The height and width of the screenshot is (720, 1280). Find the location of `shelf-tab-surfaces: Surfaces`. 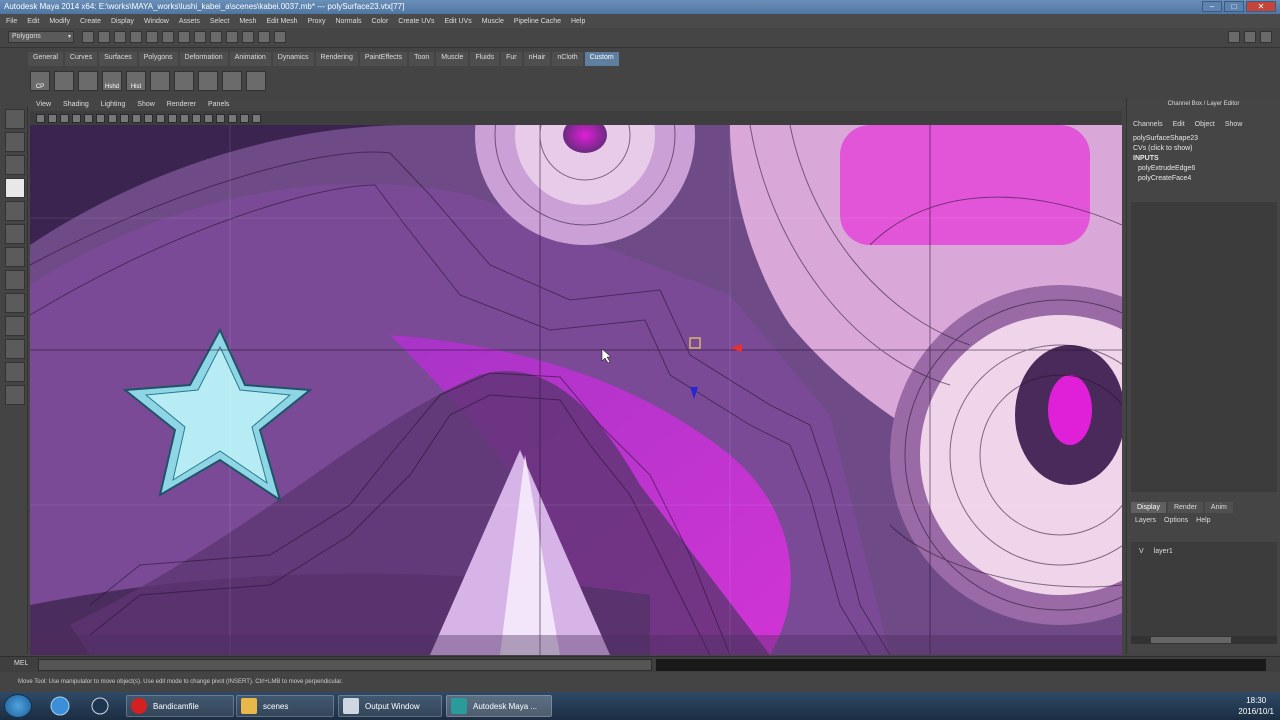

shelf-tab-surfaces: Surfaces is located at coordinates (118, 59).